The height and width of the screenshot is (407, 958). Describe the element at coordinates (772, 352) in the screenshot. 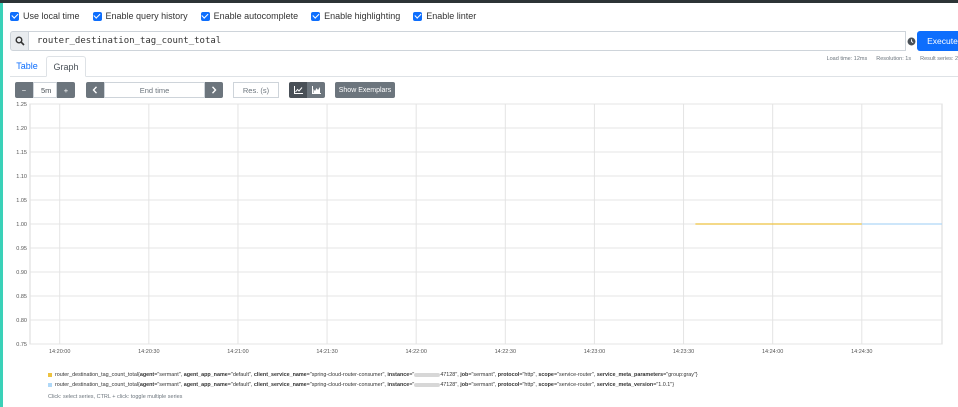

I see `x-tick-label: 14:24:00` at that location.